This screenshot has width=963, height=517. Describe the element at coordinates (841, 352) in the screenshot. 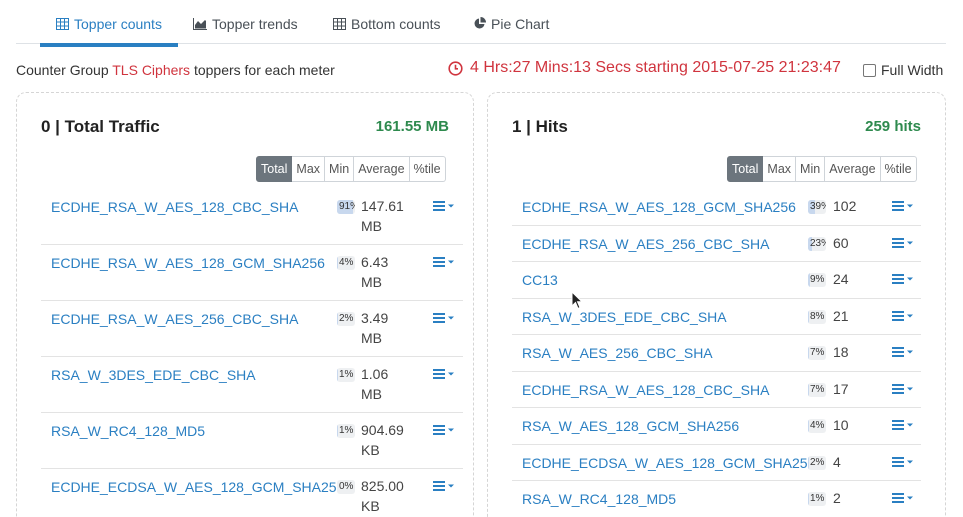

I see `row-value: 18` at that location.